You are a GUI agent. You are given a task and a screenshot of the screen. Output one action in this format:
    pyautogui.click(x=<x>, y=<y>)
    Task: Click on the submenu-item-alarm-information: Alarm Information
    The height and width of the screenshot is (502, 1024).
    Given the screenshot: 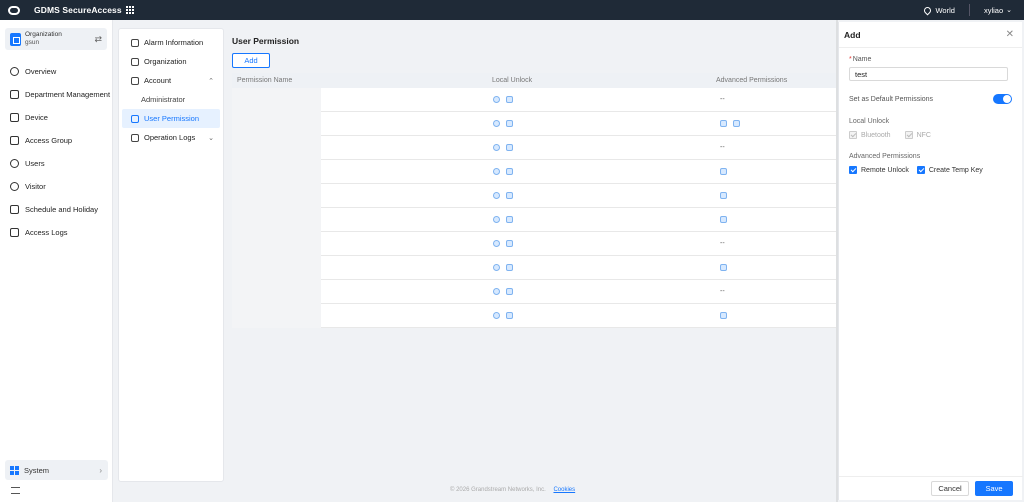 What is the action you would take?
    pyautogui.click(x=171, y=42)
    